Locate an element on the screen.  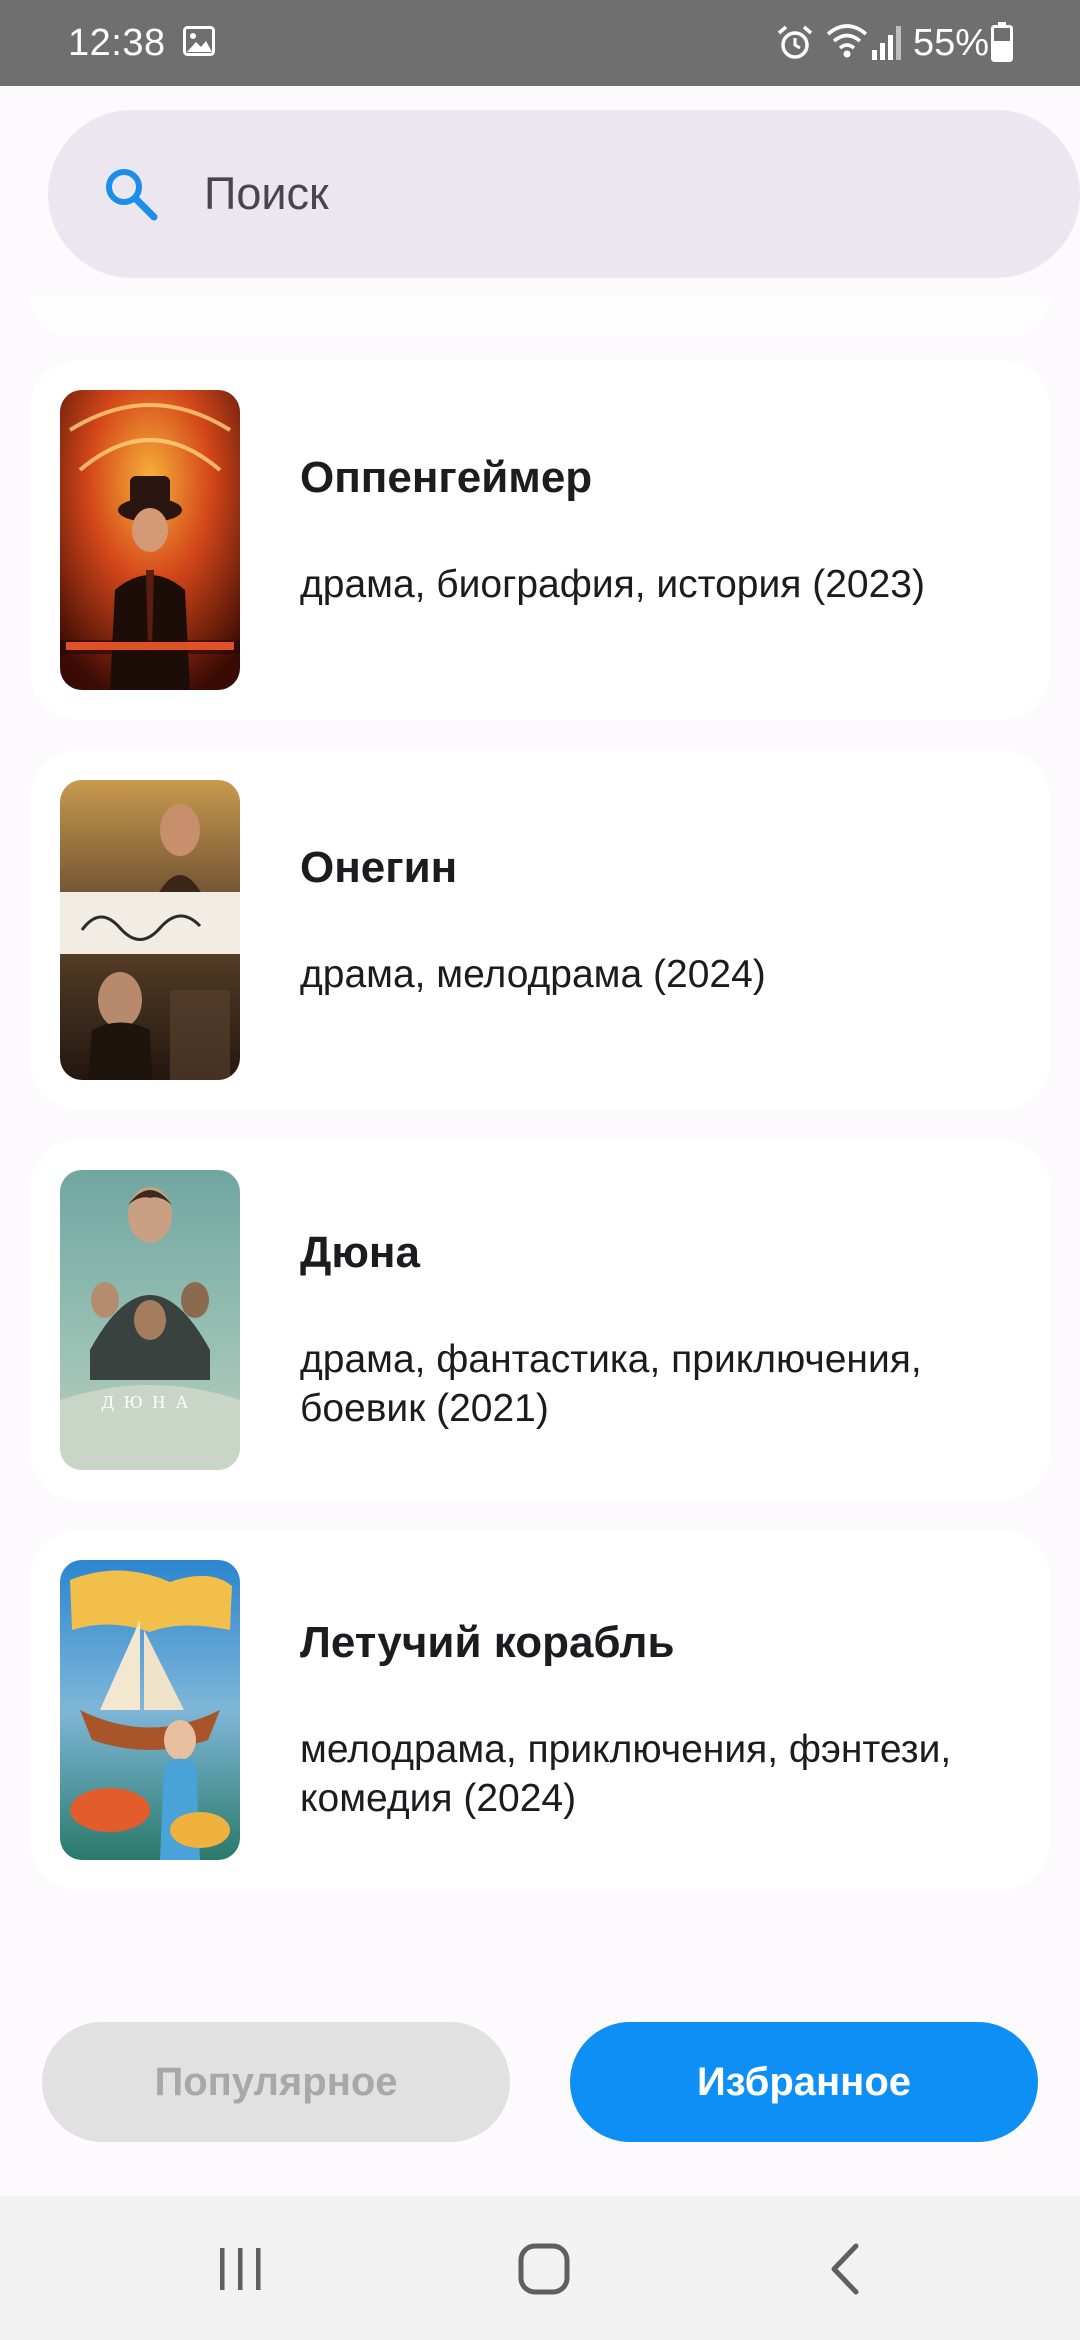
wifi-icon is located at coordinates (847, 41).